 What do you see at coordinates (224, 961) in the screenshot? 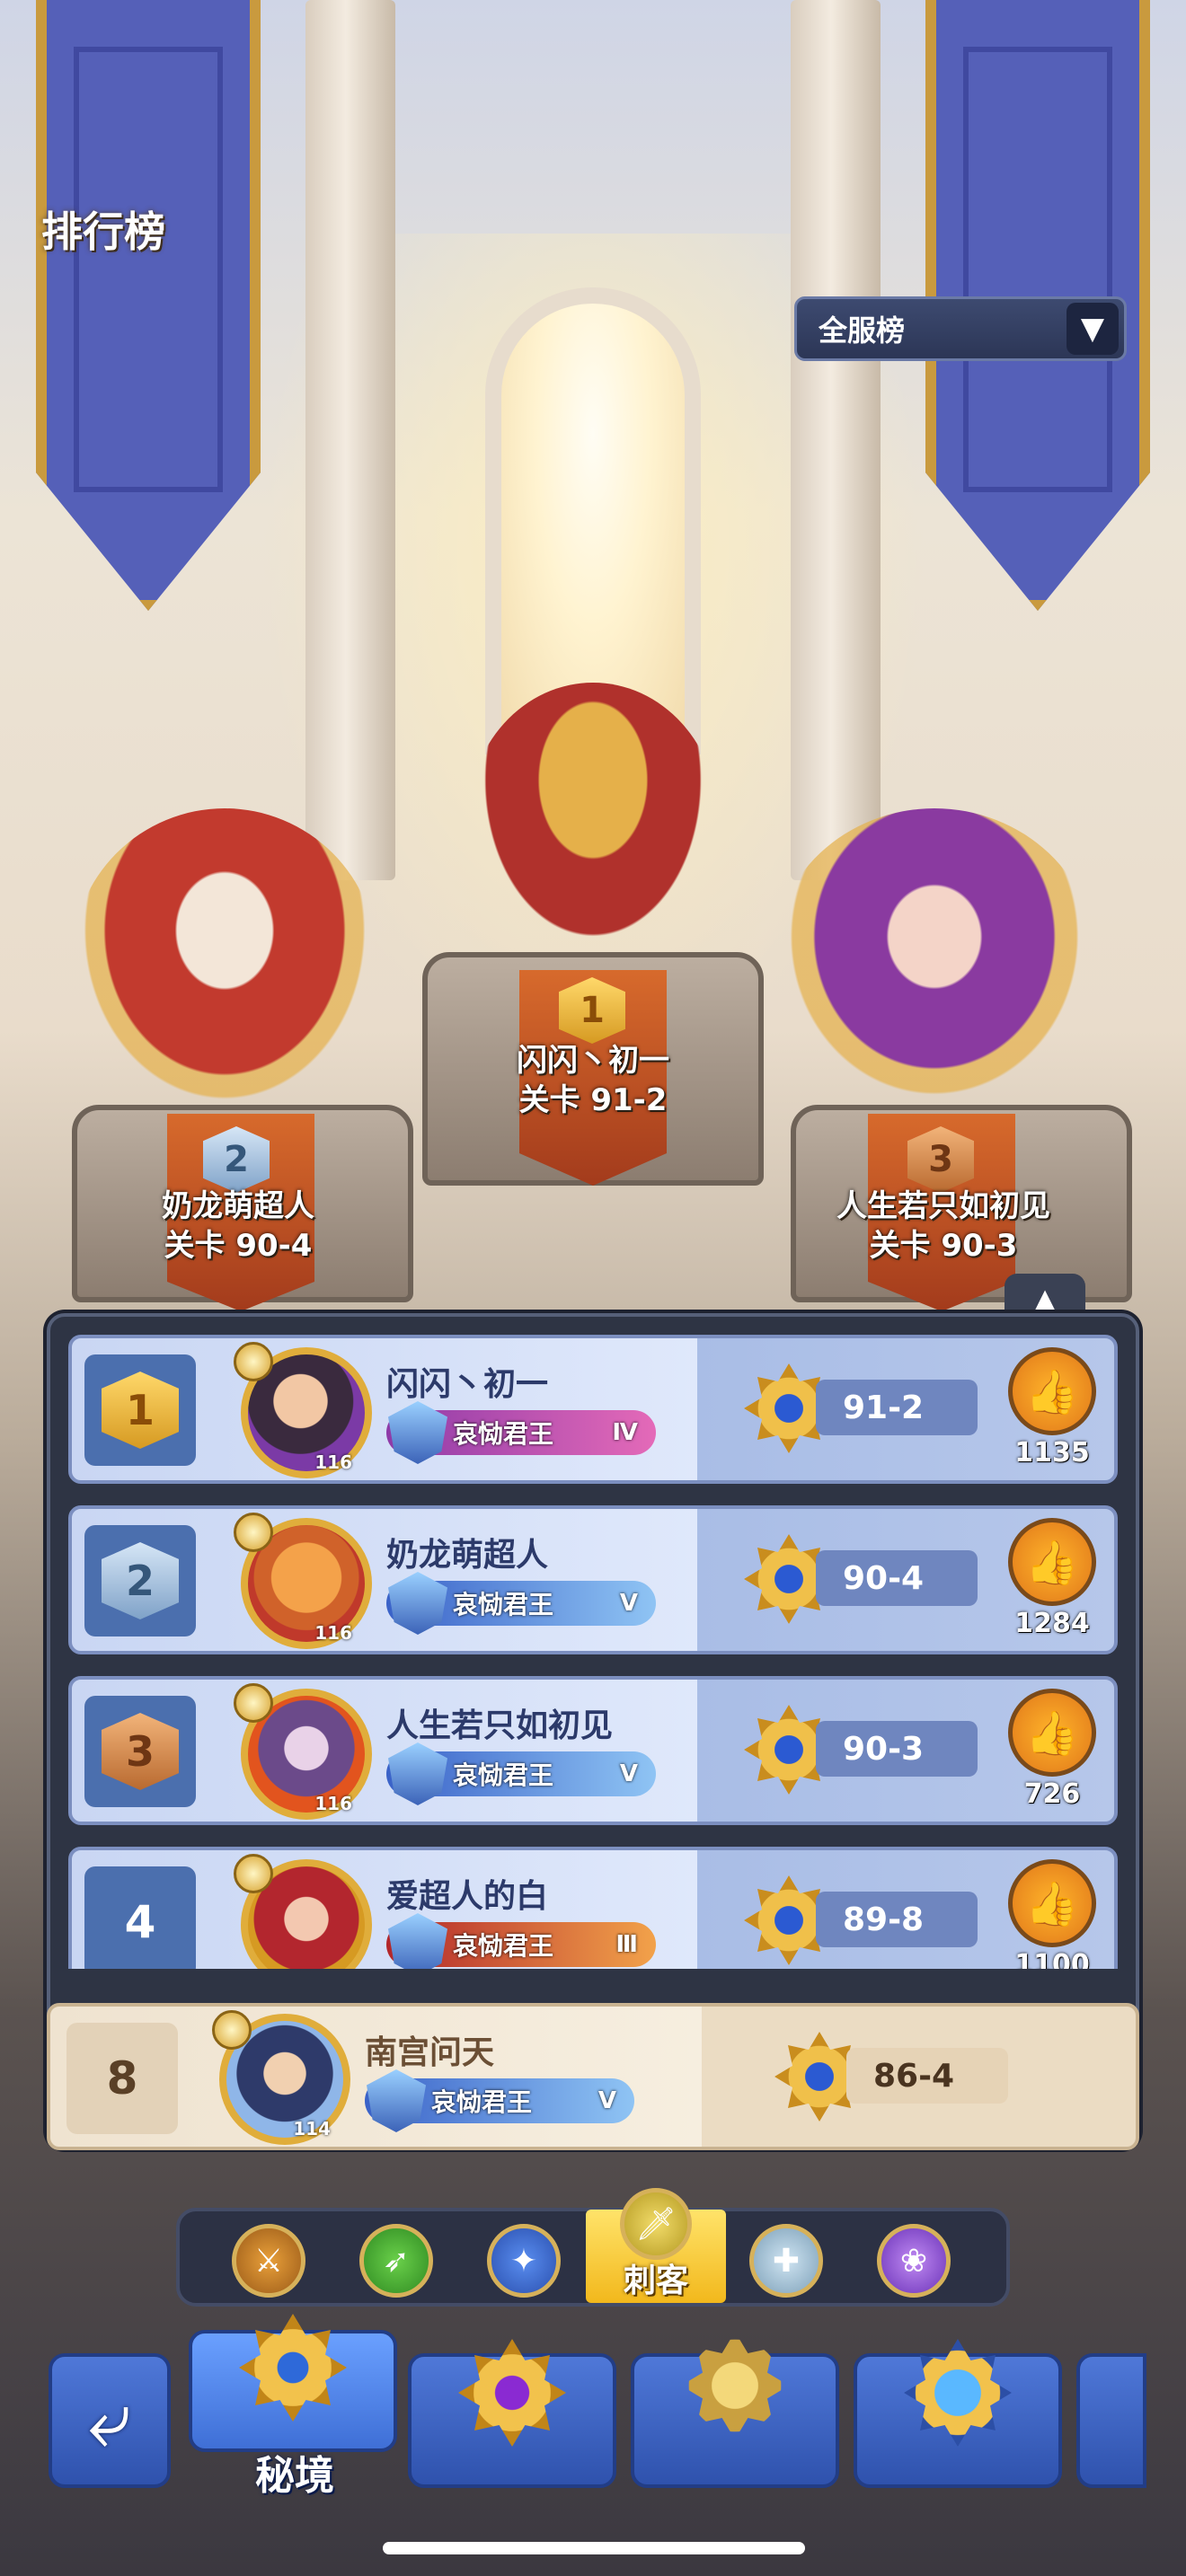
I see `hero-second` at bounding box center [224, 961].